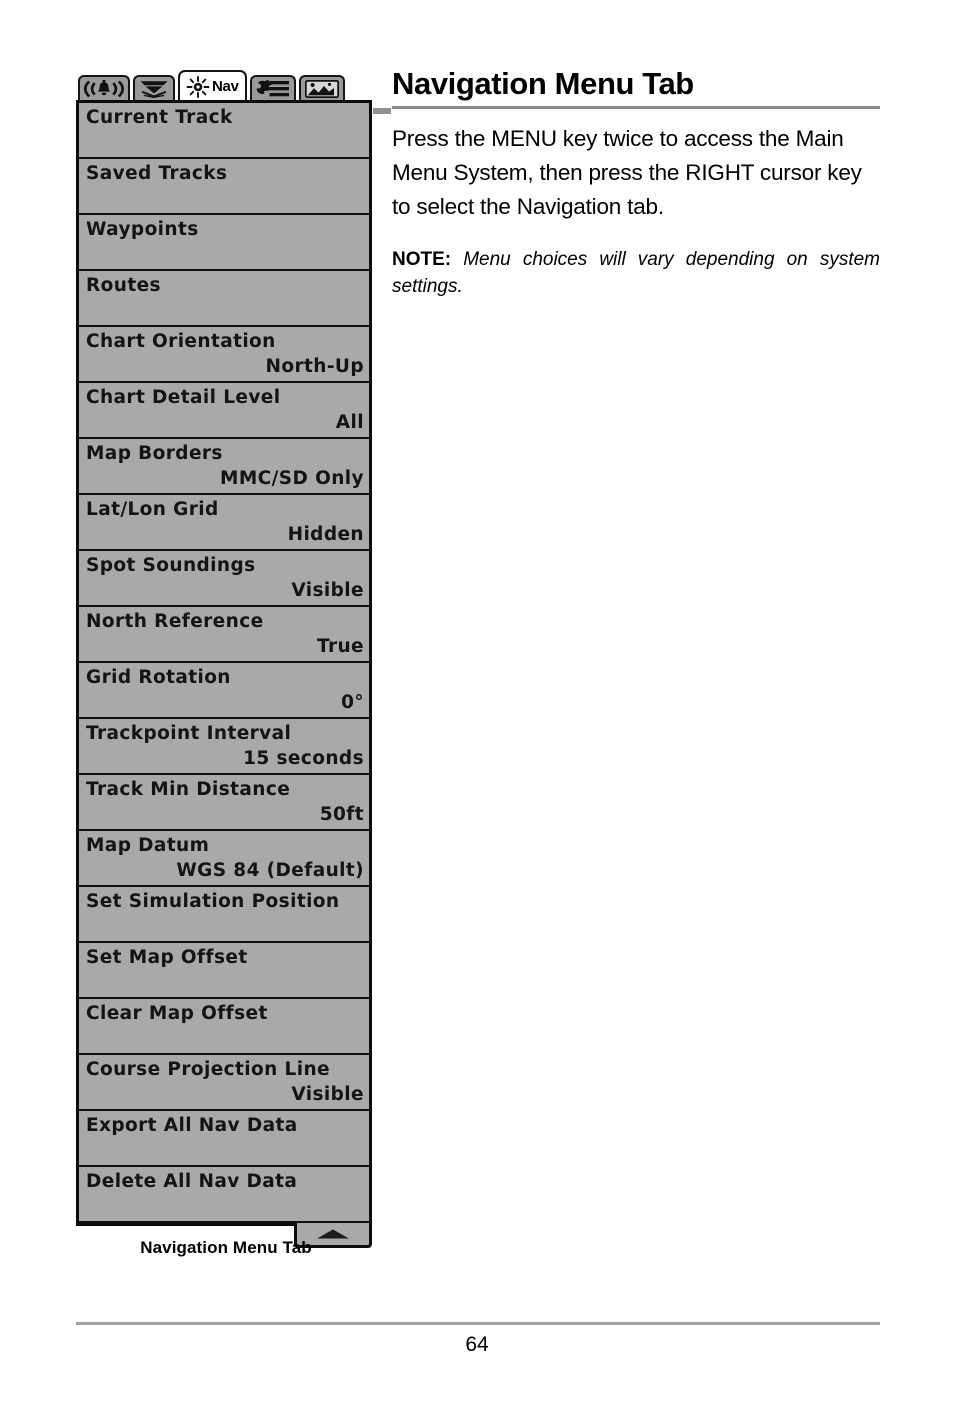 The width and height of the screenshot is (954, 1406). What do you see at coordinates (177, 1013) in the screenshot?
I see `menu-row-label: Clear Map Offset` at bounding box center [177, 1013].